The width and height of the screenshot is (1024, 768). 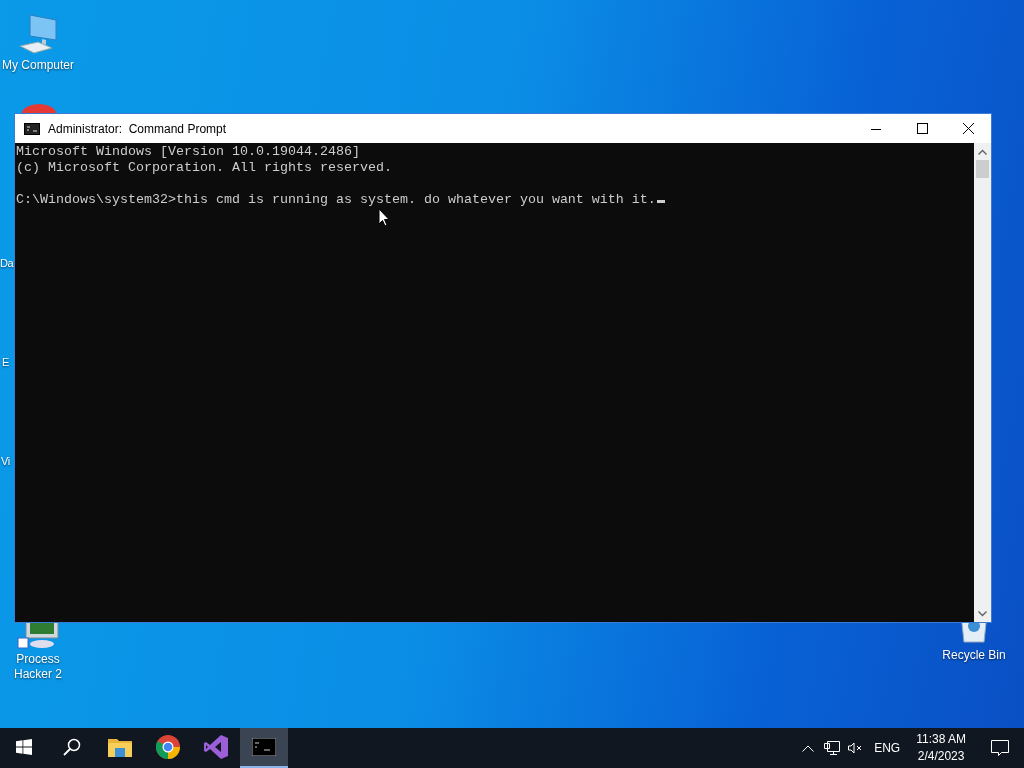 I want to click on scroll-down-icon, so click(x=982, y=613).